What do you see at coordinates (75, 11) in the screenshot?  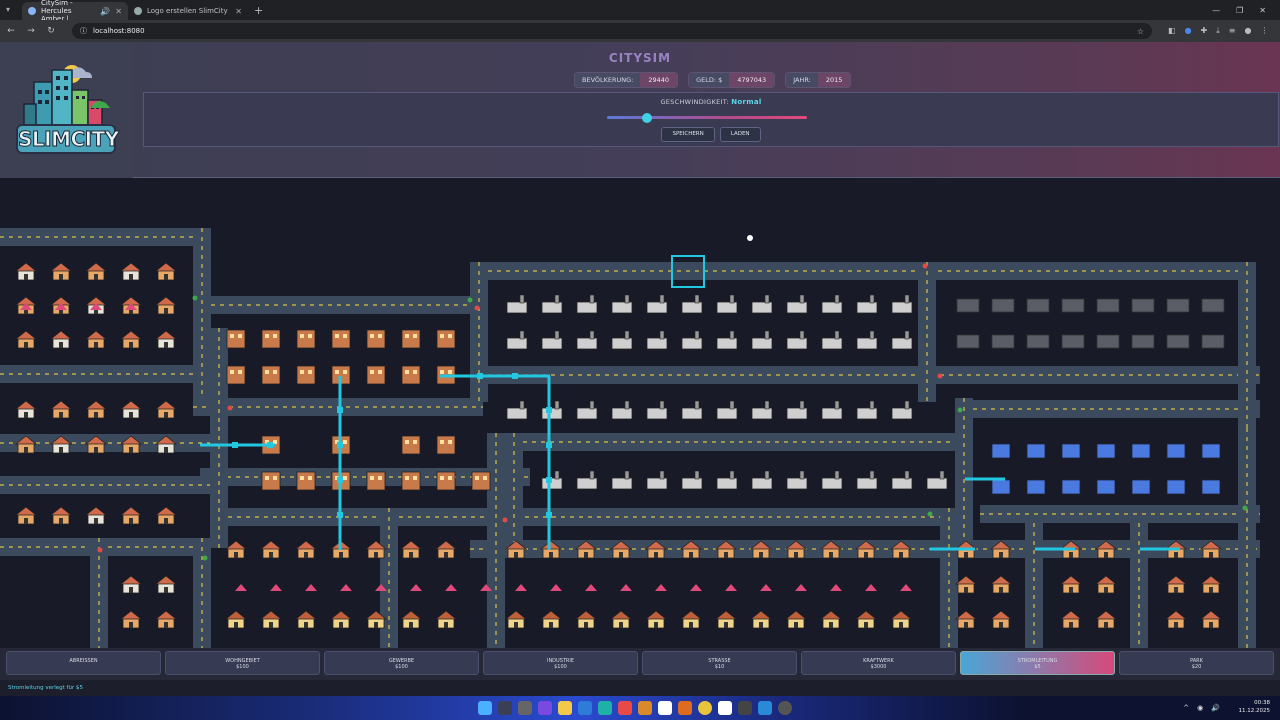 I see `tab-citysim: CitySim - Hercules Amber | 🔊 ✕` at bounding box center [75, 11].